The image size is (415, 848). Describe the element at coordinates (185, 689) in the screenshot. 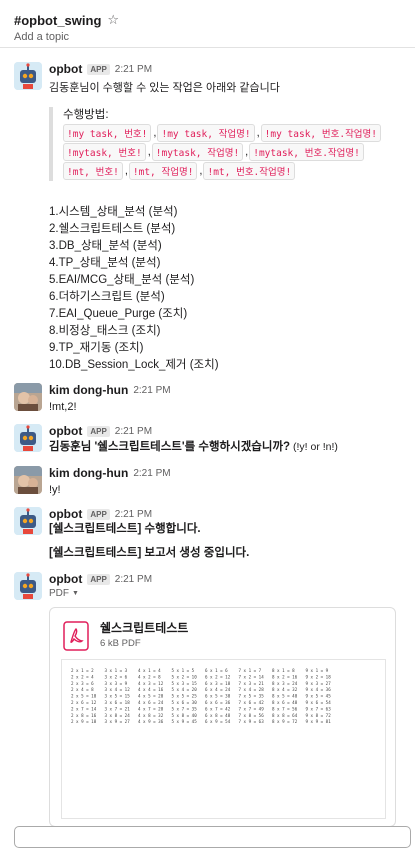

I see `preview-cell: 5 x 4 = 20` at that location.